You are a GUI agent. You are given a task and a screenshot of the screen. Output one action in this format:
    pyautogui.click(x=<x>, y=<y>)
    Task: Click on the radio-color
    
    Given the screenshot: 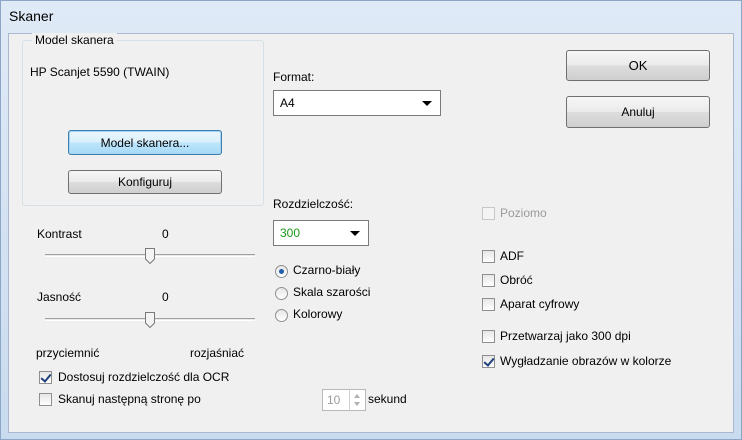 What is the action you would take?
    pyautogui.click(x=281, y=315)
    